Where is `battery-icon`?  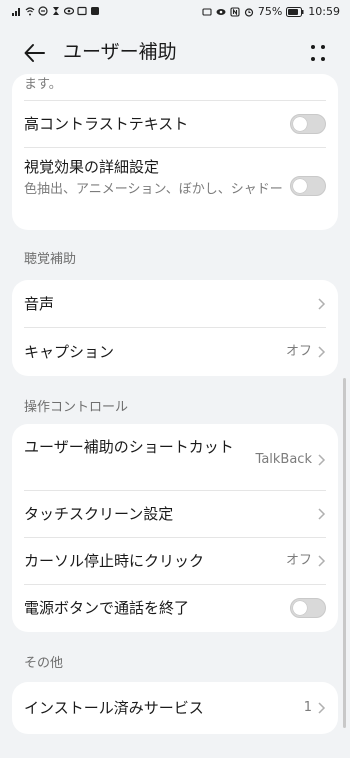 battery-icon is located at coordinates (295, 12).